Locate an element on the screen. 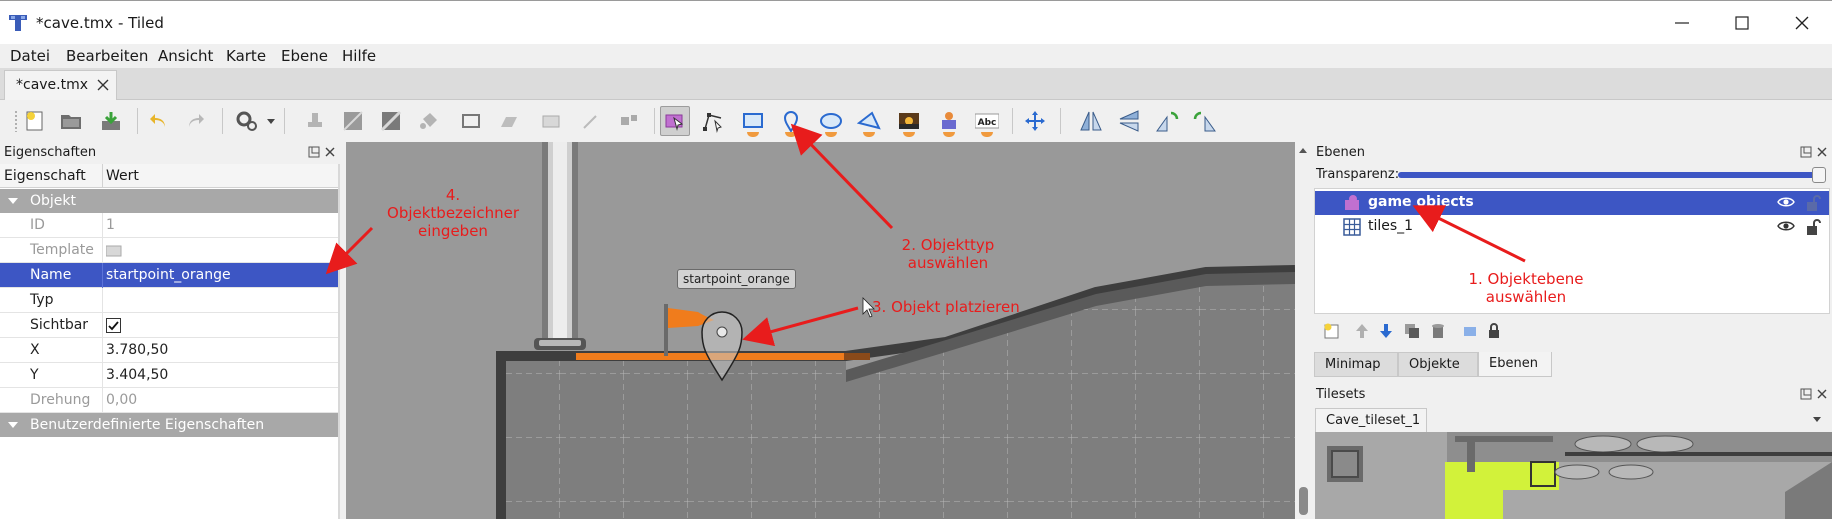  insert-polygon-button is located at coordinates (869, 121).